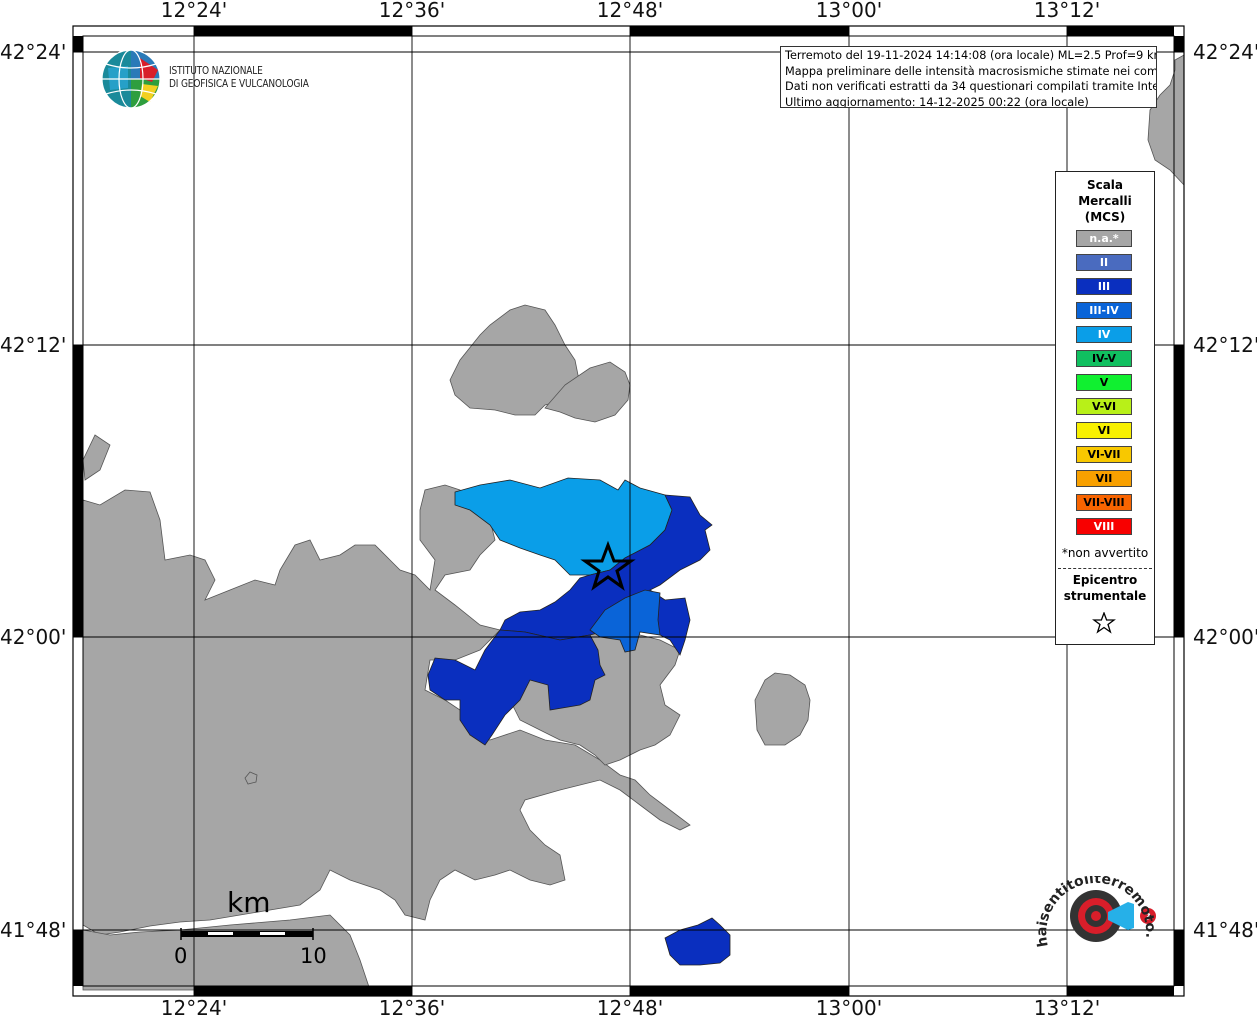  I want to click on legend-swatch-vi-vii: VI-VII, so click(1104, 454).